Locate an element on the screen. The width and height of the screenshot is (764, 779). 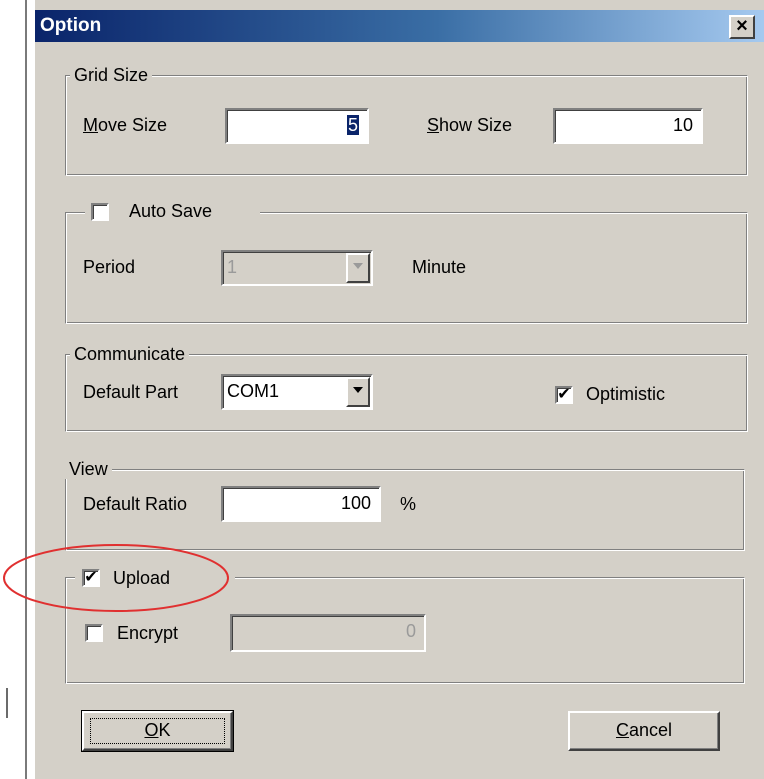
highlight-ellipse is located at coordinates (116, 578).